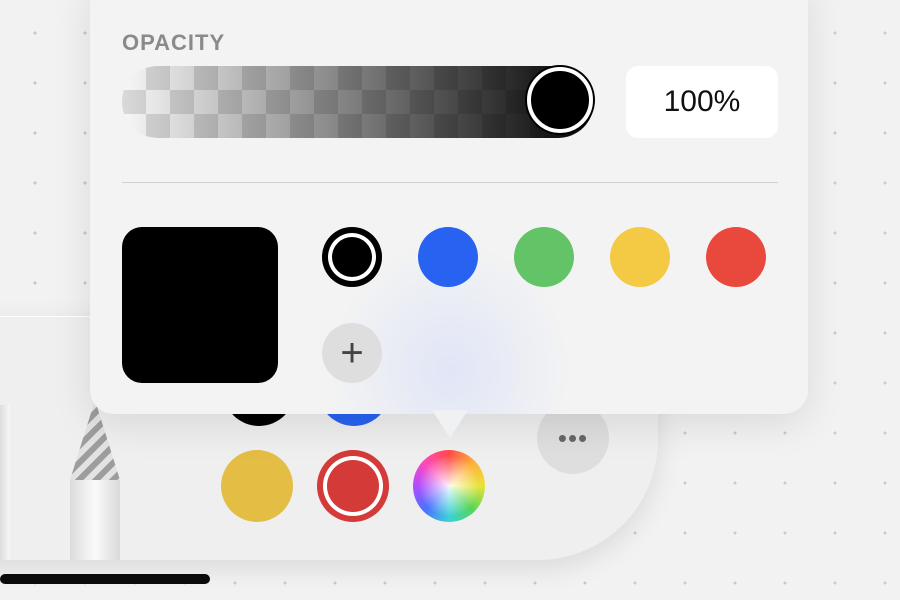 Image resolution: width=900 pixels, height=600 pixels. I want to click on opacity-value-field: 100%, so click(702, 102).